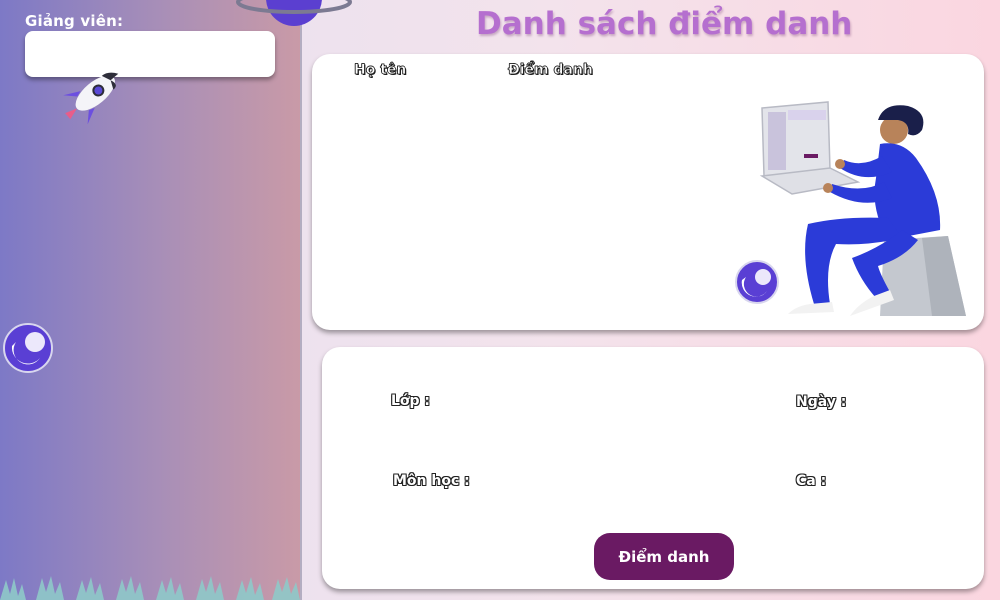 This screenshot has height=600, width=1000. I want to click on person-laptop-illustration, so click(862, 208).